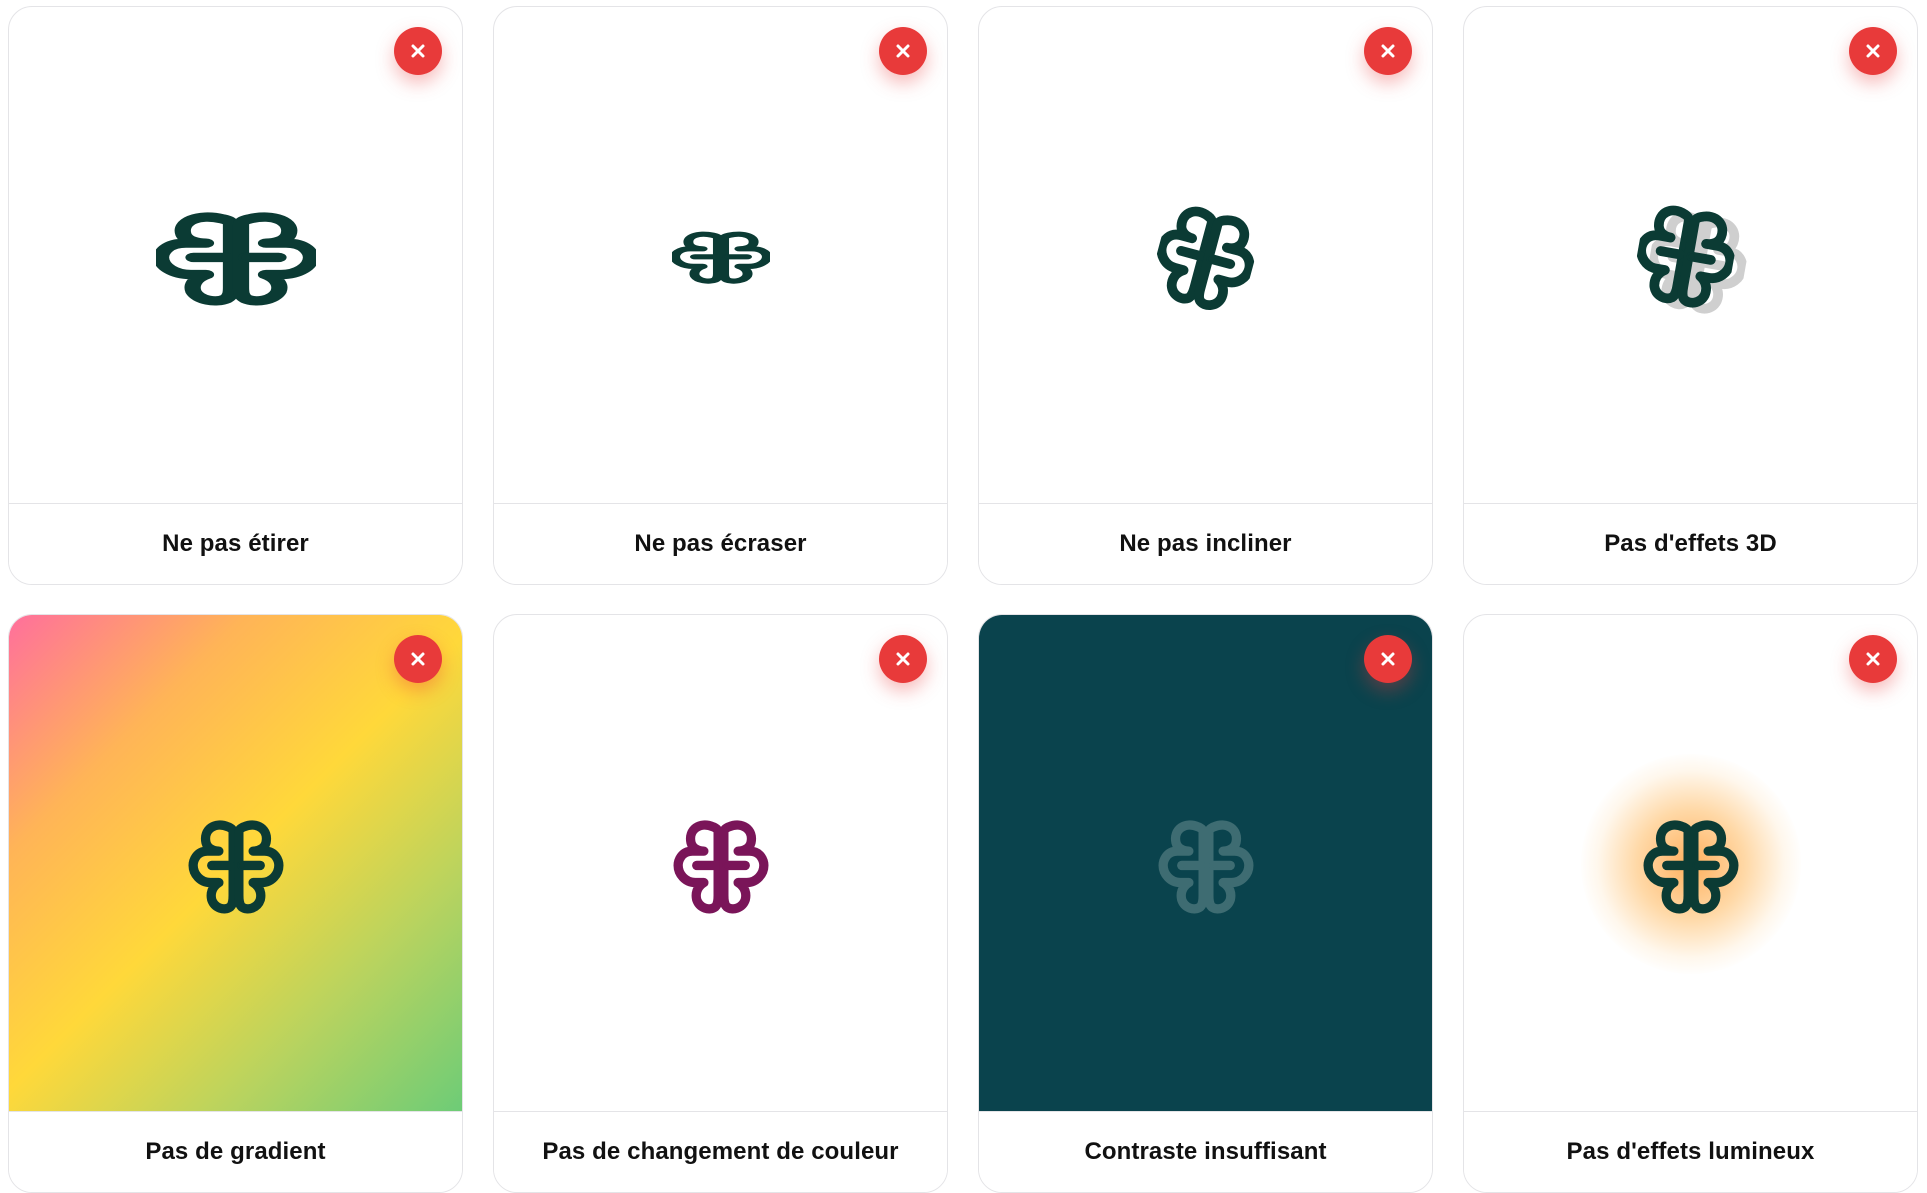  I want to click on logo-tilted, so click(1205, 255).